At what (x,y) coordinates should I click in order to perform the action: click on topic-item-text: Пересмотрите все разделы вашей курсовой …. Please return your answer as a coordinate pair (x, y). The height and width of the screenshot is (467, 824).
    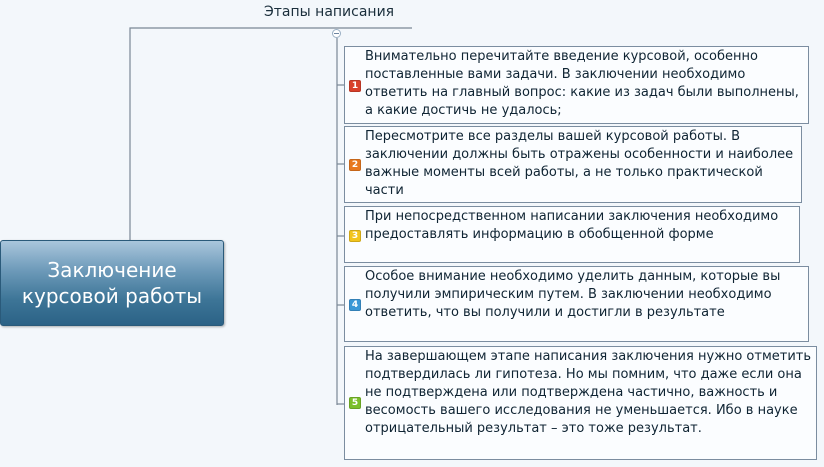
    Looking at the image, I should click on (579, 163).